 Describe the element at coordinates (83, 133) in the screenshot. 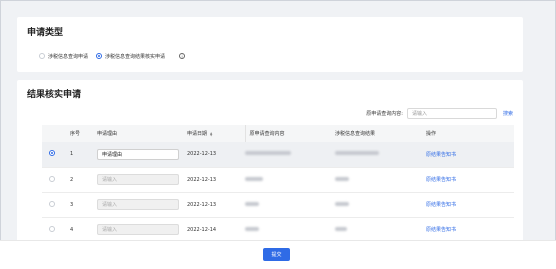

I see `header-no: 序号` at that location.